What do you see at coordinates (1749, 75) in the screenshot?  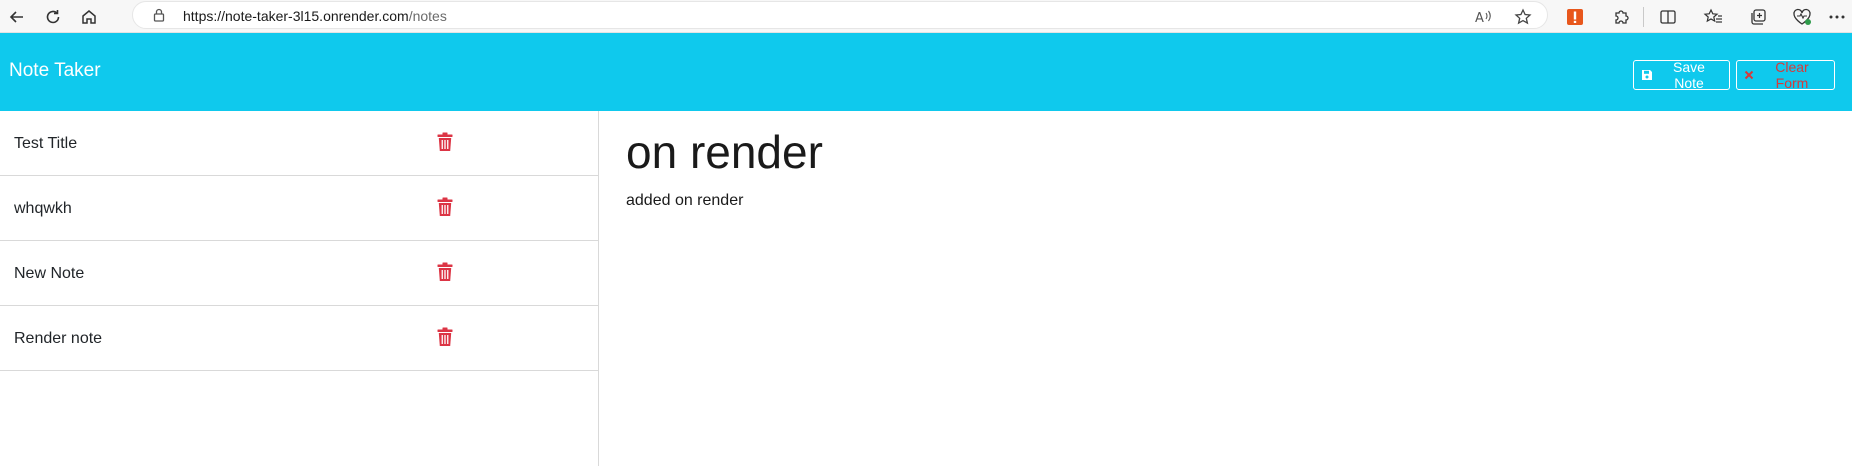 I see `close-icon` at bounding box center [1749, 75].